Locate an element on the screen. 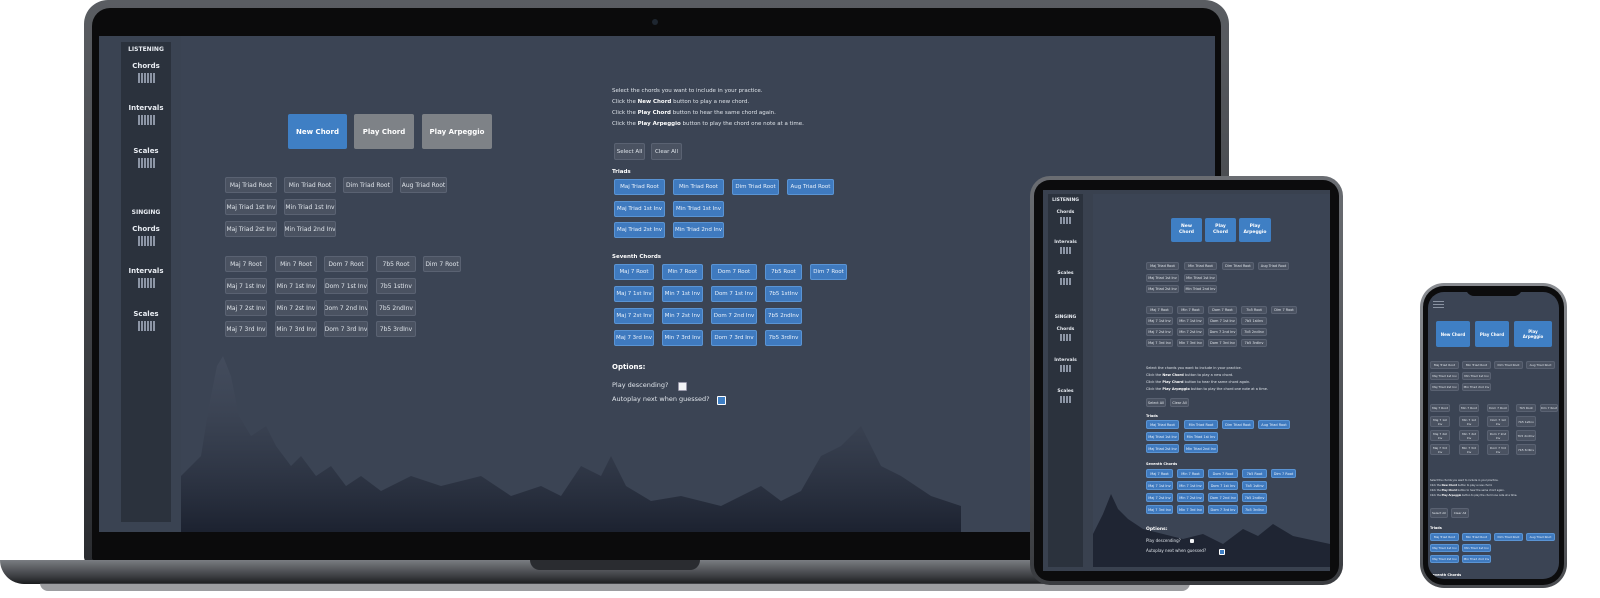 Image resolution: width=1600 pixels, height=598 pixels. sidebar-item-singing-intervals: Intervals is located at coordinates (1065, 360).